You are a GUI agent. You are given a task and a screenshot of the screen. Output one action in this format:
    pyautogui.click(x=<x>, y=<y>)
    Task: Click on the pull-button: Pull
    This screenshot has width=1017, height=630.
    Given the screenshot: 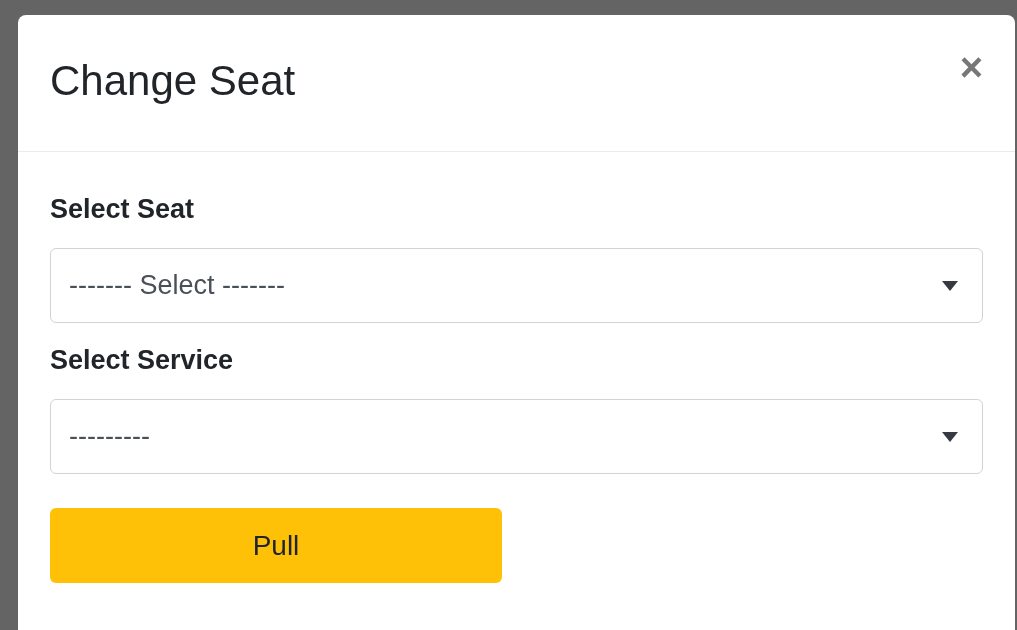 What is the action you would take?
    pyautogui.click(x=276, y=545)
    